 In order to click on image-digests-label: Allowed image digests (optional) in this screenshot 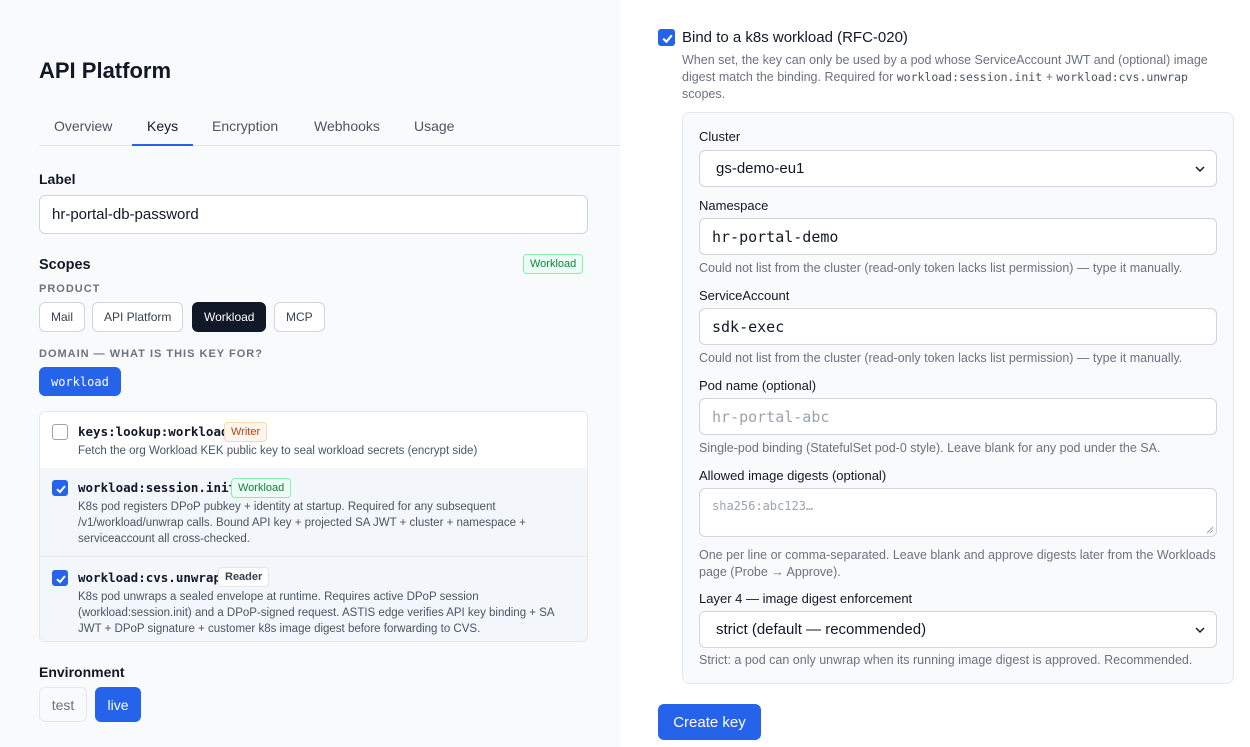, I will do `click(793, 475)`.